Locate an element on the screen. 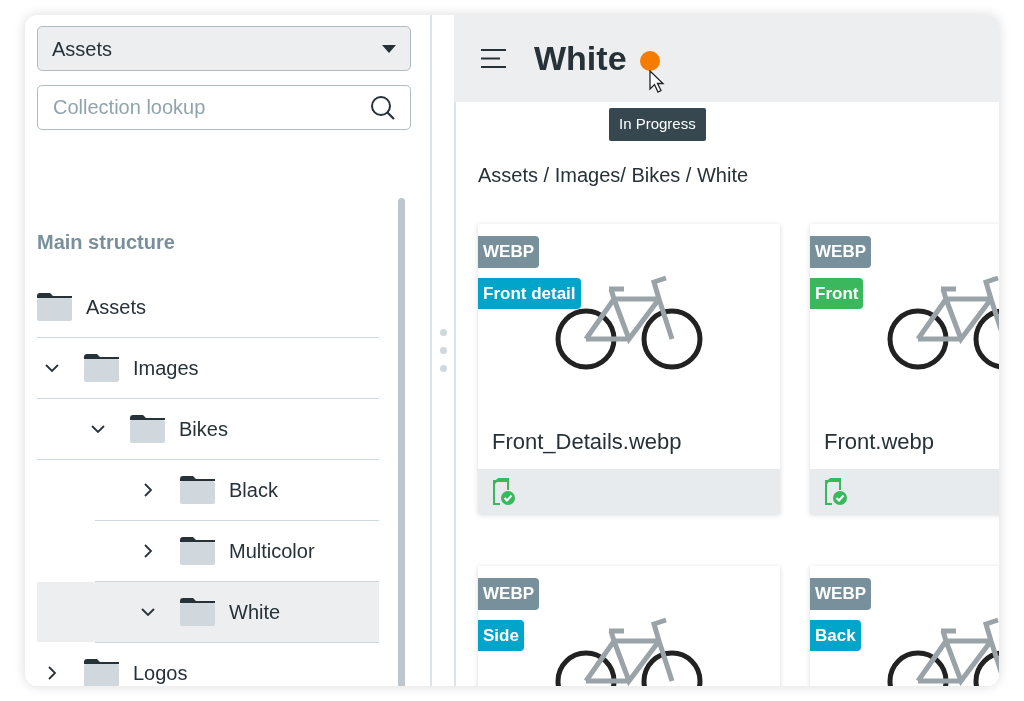 Image resolution: width=1024 pixels, height=701 pixels. tree-item: Bikes is located at coordinates (208, 429).